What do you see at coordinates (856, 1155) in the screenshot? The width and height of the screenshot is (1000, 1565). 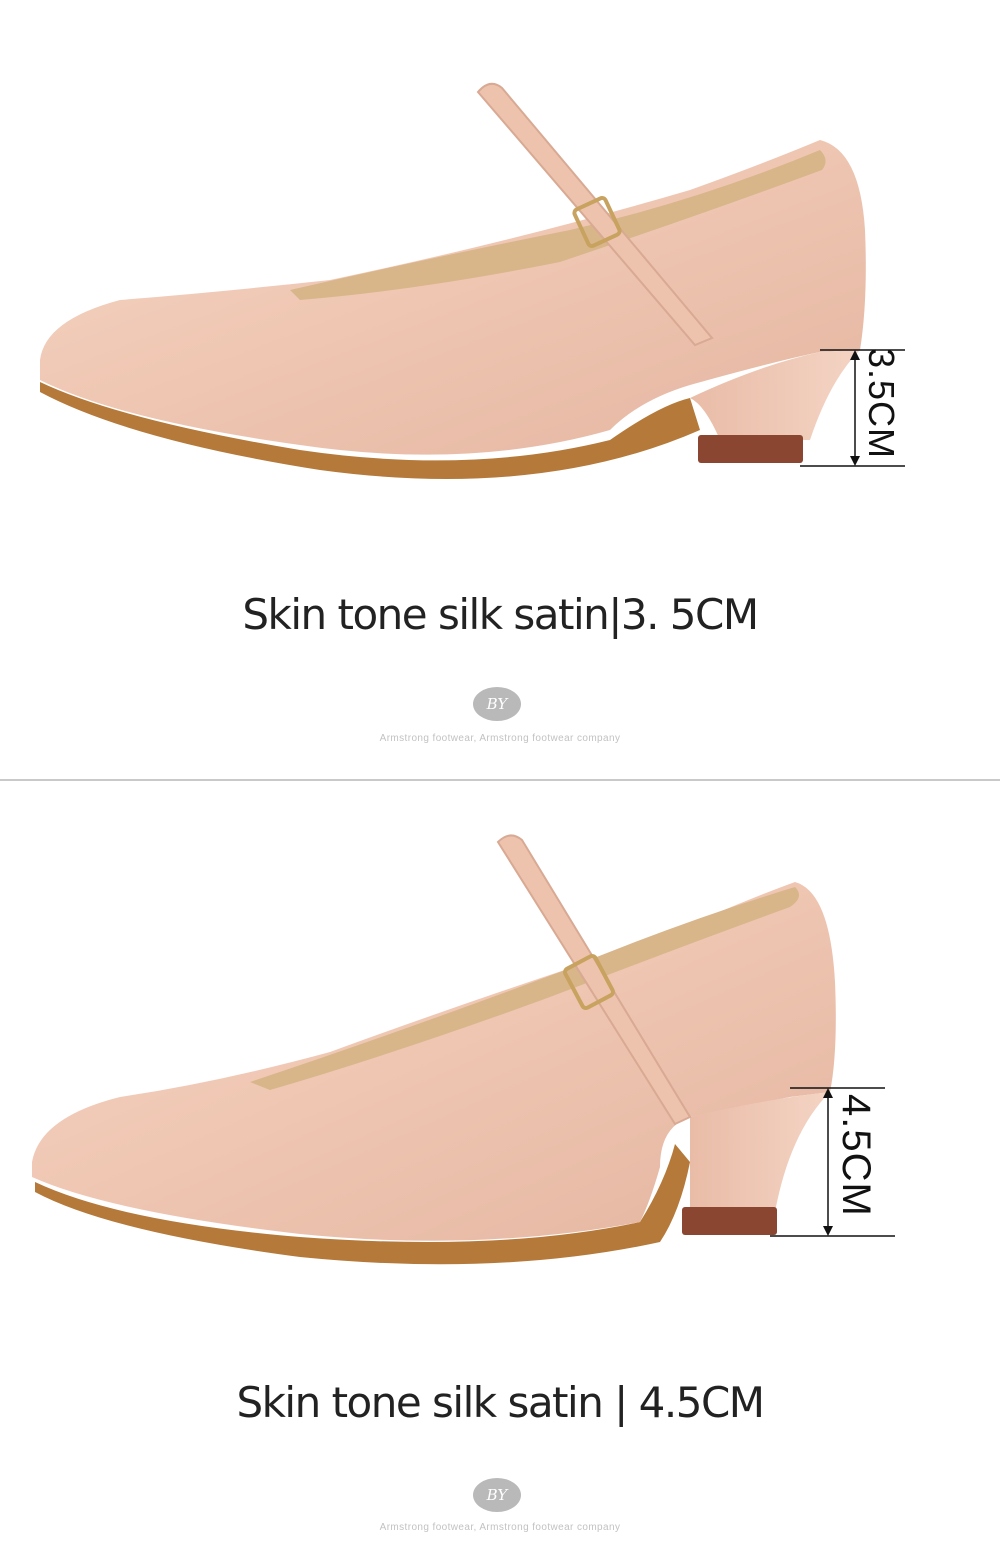 I see `heel-height-label: 4.5CM` at bounding box center [856, 1155].